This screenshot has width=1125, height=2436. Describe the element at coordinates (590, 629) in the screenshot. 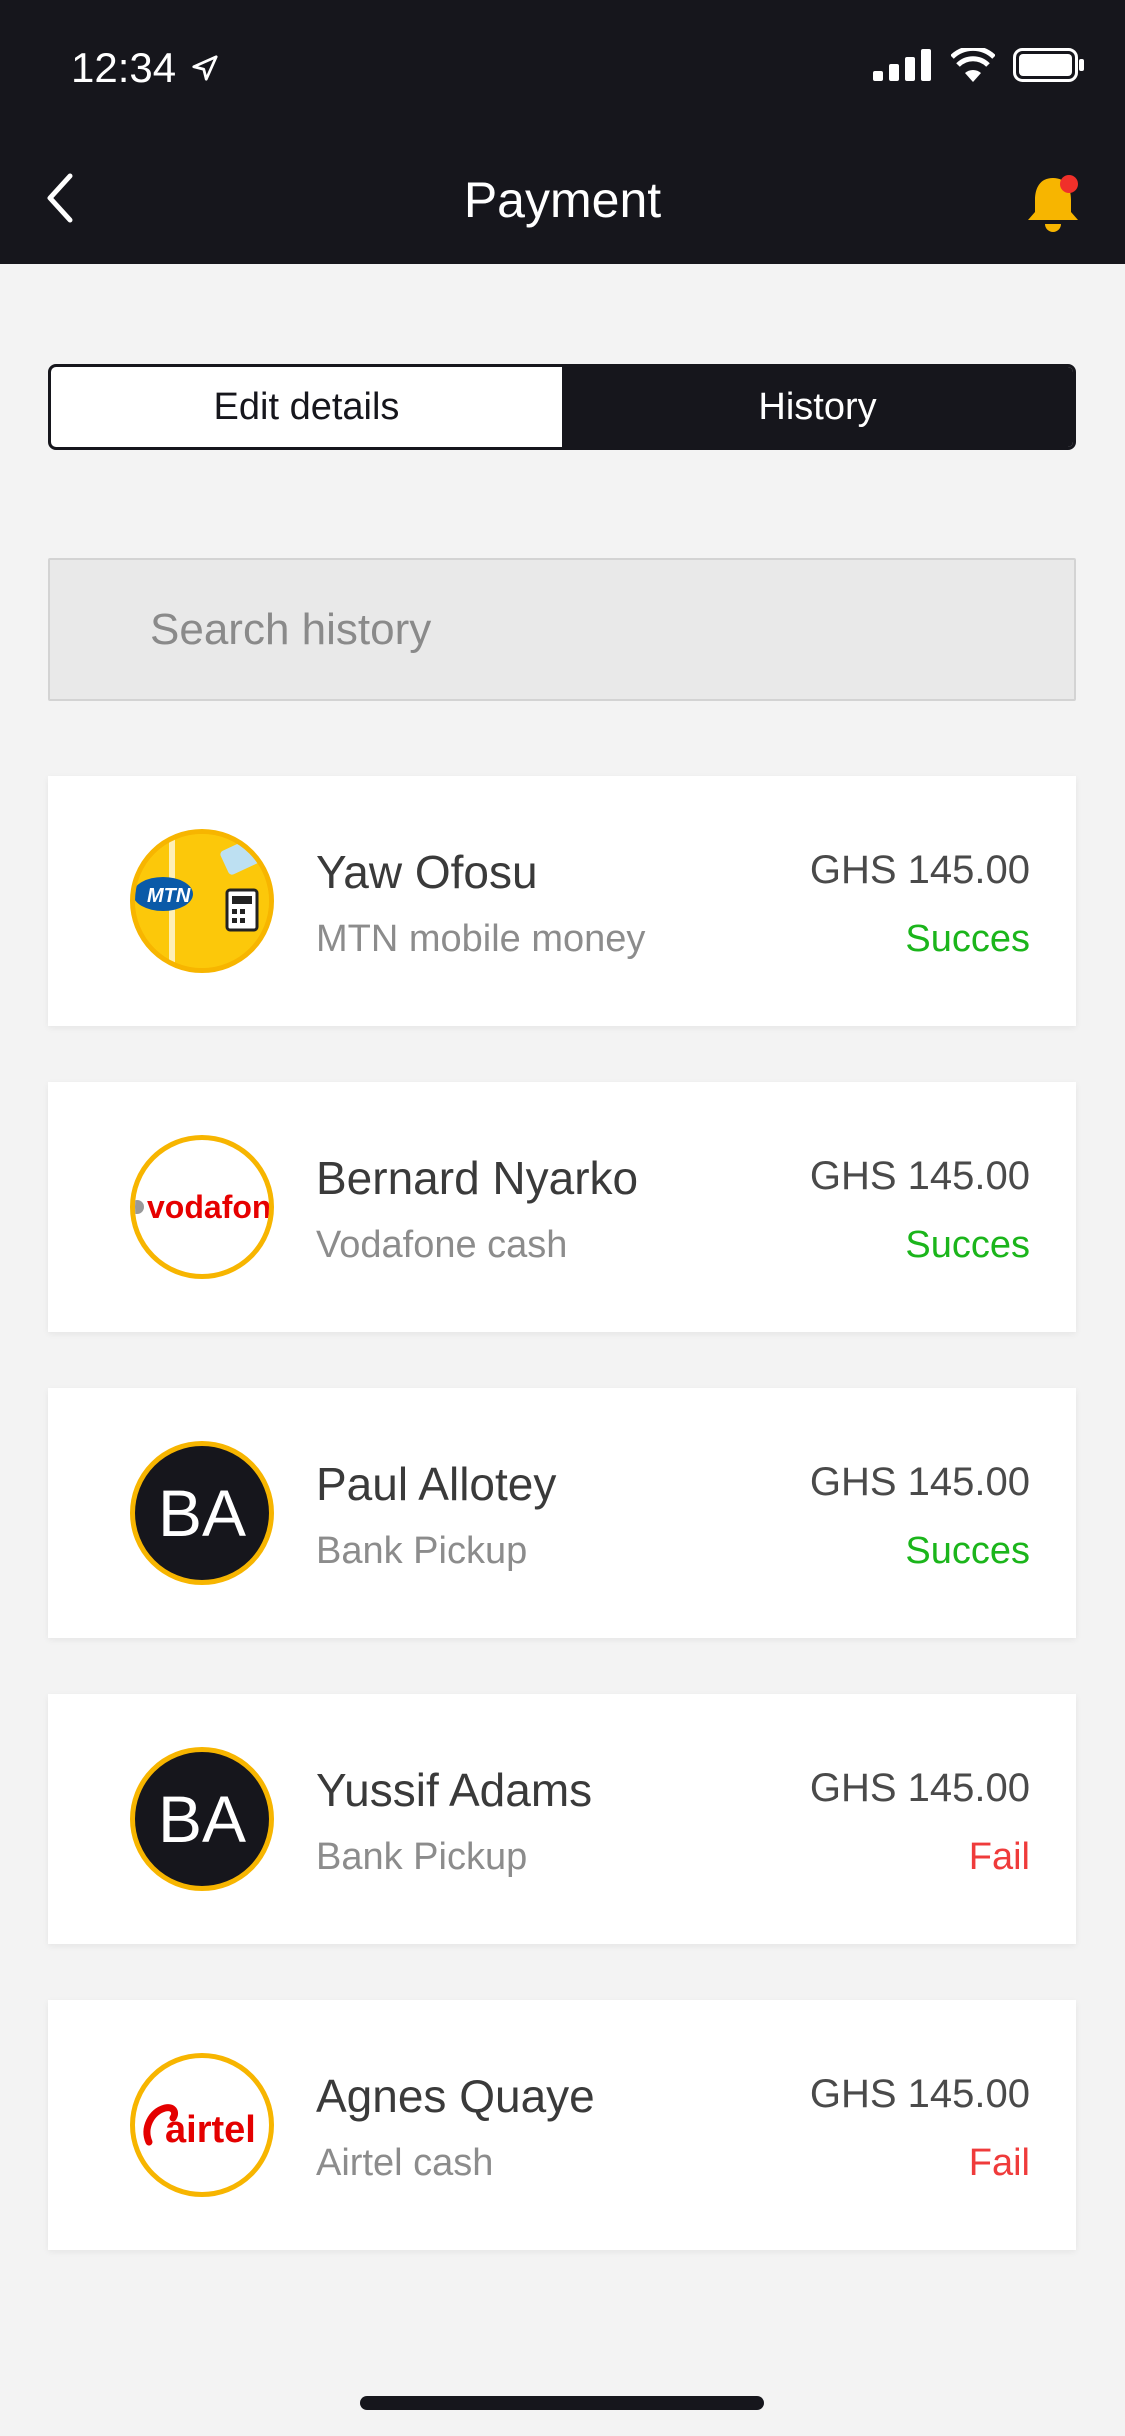

I see `search-input` at that location.